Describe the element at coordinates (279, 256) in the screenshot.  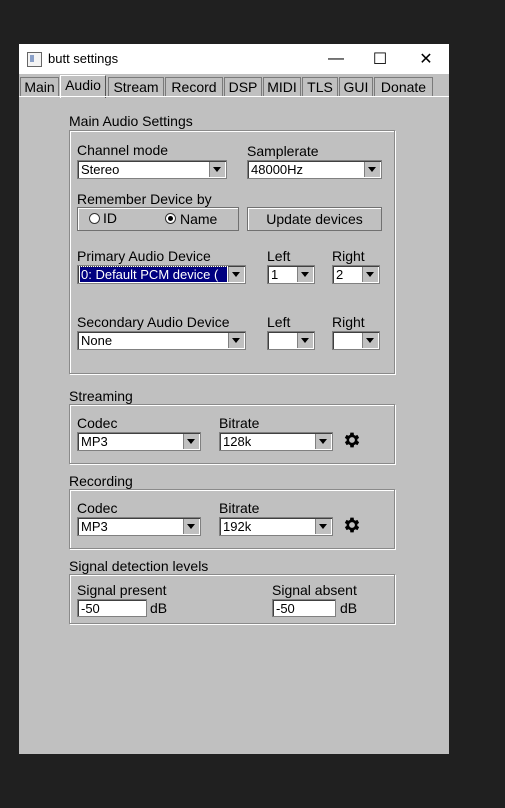
I see `primary-left-label: Left` at that location.